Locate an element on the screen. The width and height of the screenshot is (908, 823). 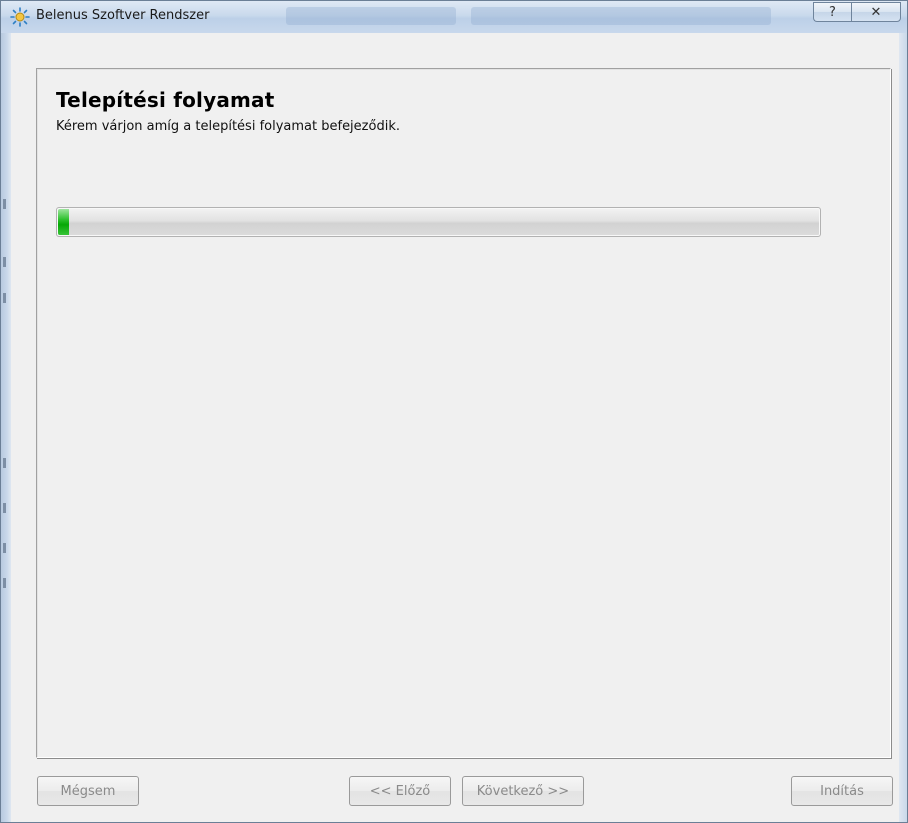
help-icon: ? is located at coordinates (832, 12).